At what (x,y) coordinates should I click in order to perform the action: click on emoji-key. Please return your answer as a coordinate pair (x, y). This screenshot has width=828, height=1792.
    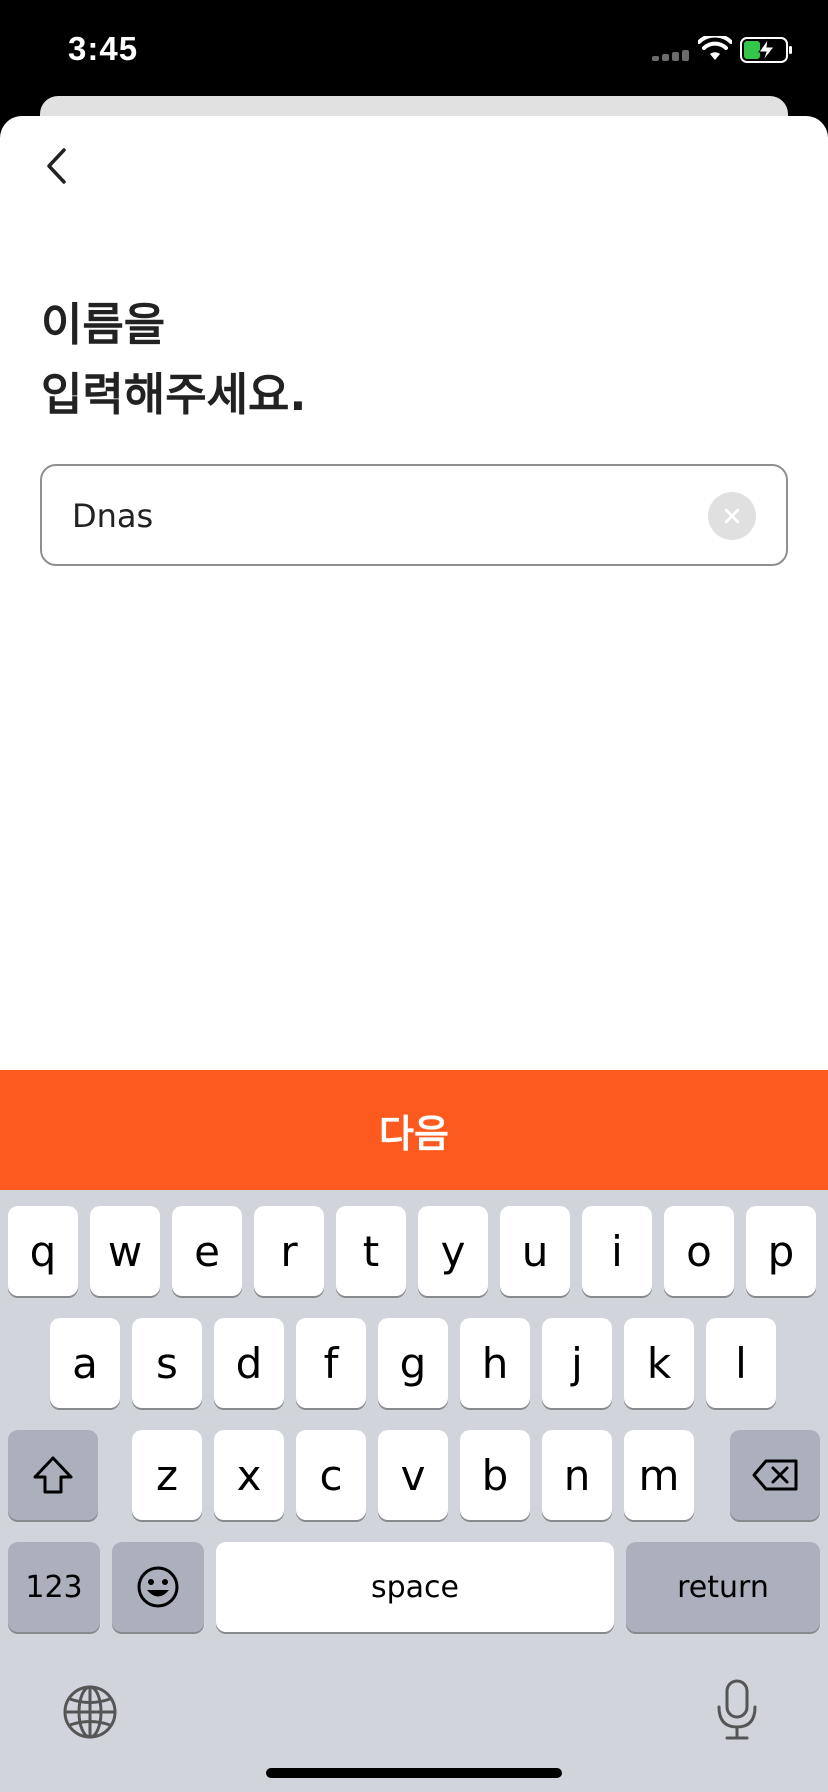
    Looking at the image, I should click on (158, 1587).